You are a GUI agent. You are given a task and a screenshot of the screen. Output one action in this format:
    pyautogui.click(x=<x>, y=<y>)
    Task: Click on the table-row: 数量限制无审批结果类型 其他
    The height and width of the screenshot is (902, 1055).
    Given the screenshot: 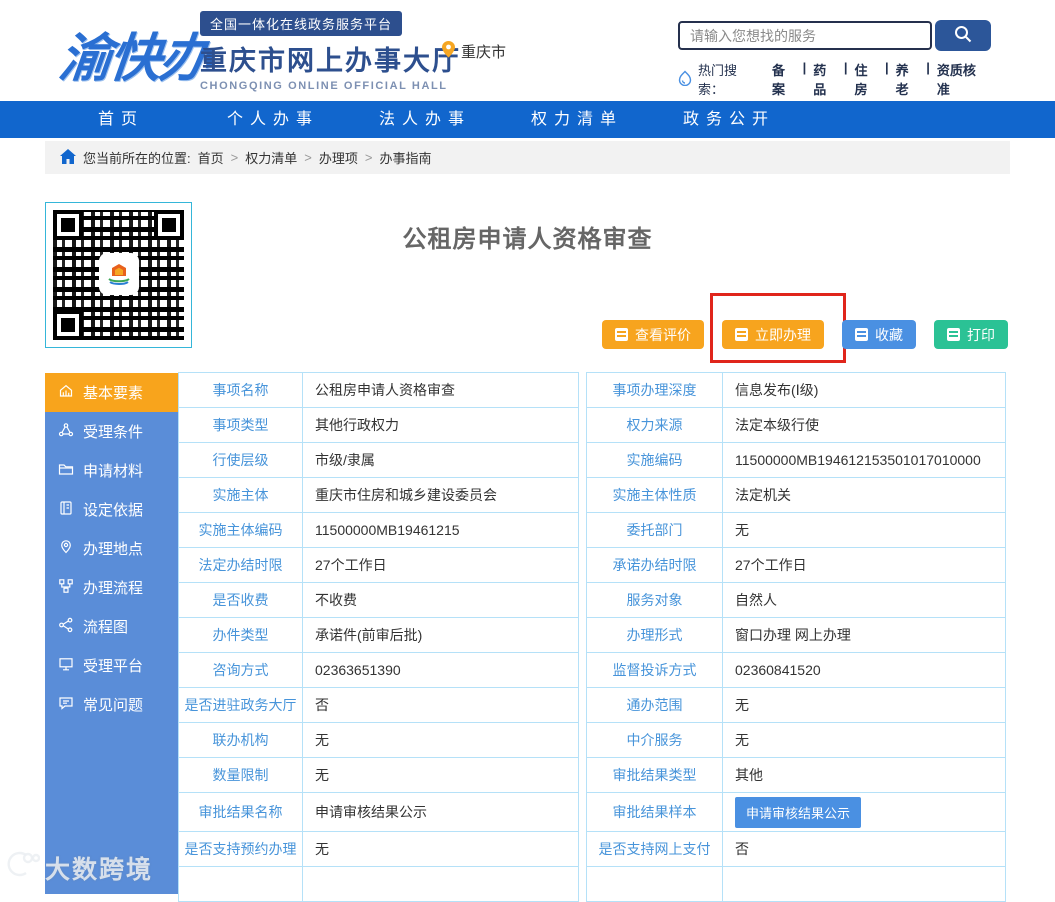 What is the action you would take?
    pyautogui.click(x=593, y=775)
    